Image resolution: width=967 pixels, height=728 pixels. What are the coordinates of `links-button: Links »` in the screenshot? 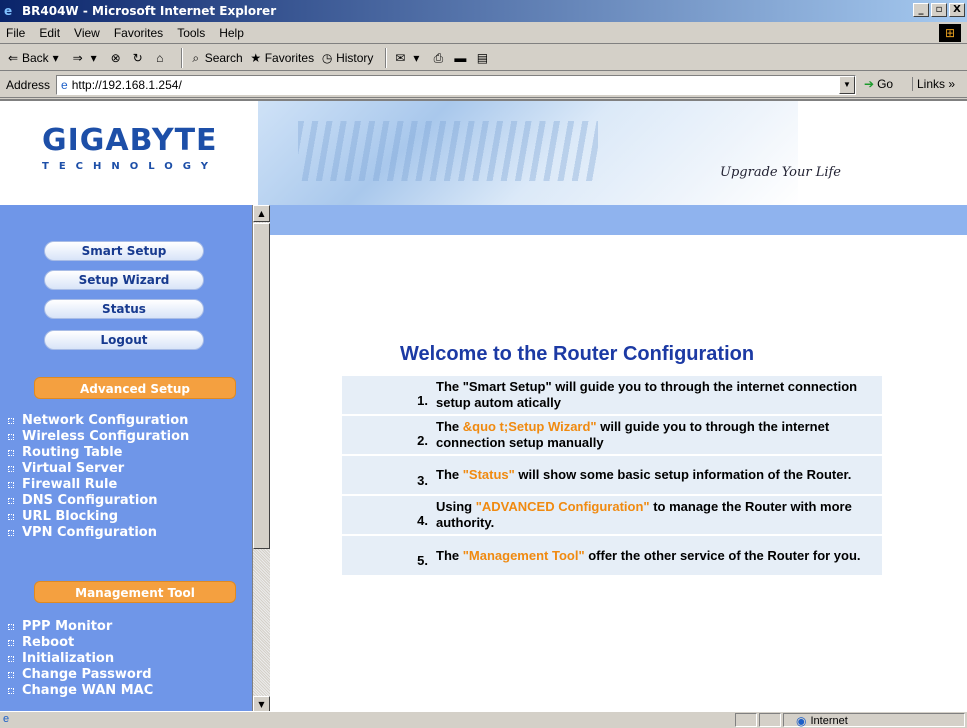 It's located at (933, 84).